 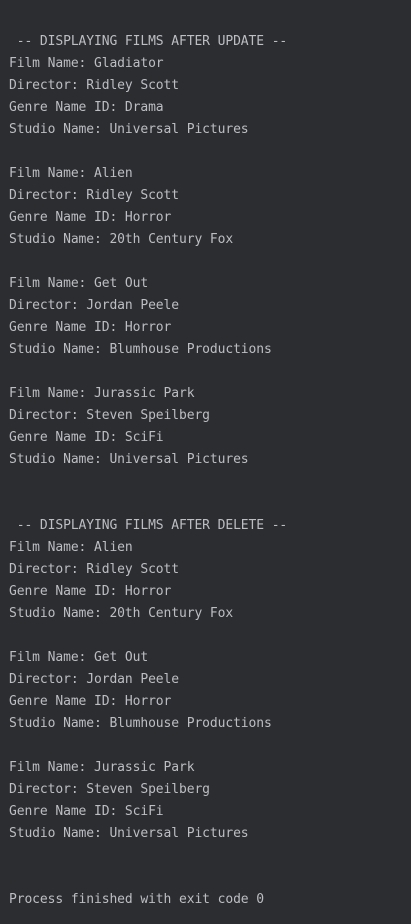 I want to click on console-line-section-header: -- DISPLAYING FILMS AFTER DELETE --, so click(x=148, y=525).